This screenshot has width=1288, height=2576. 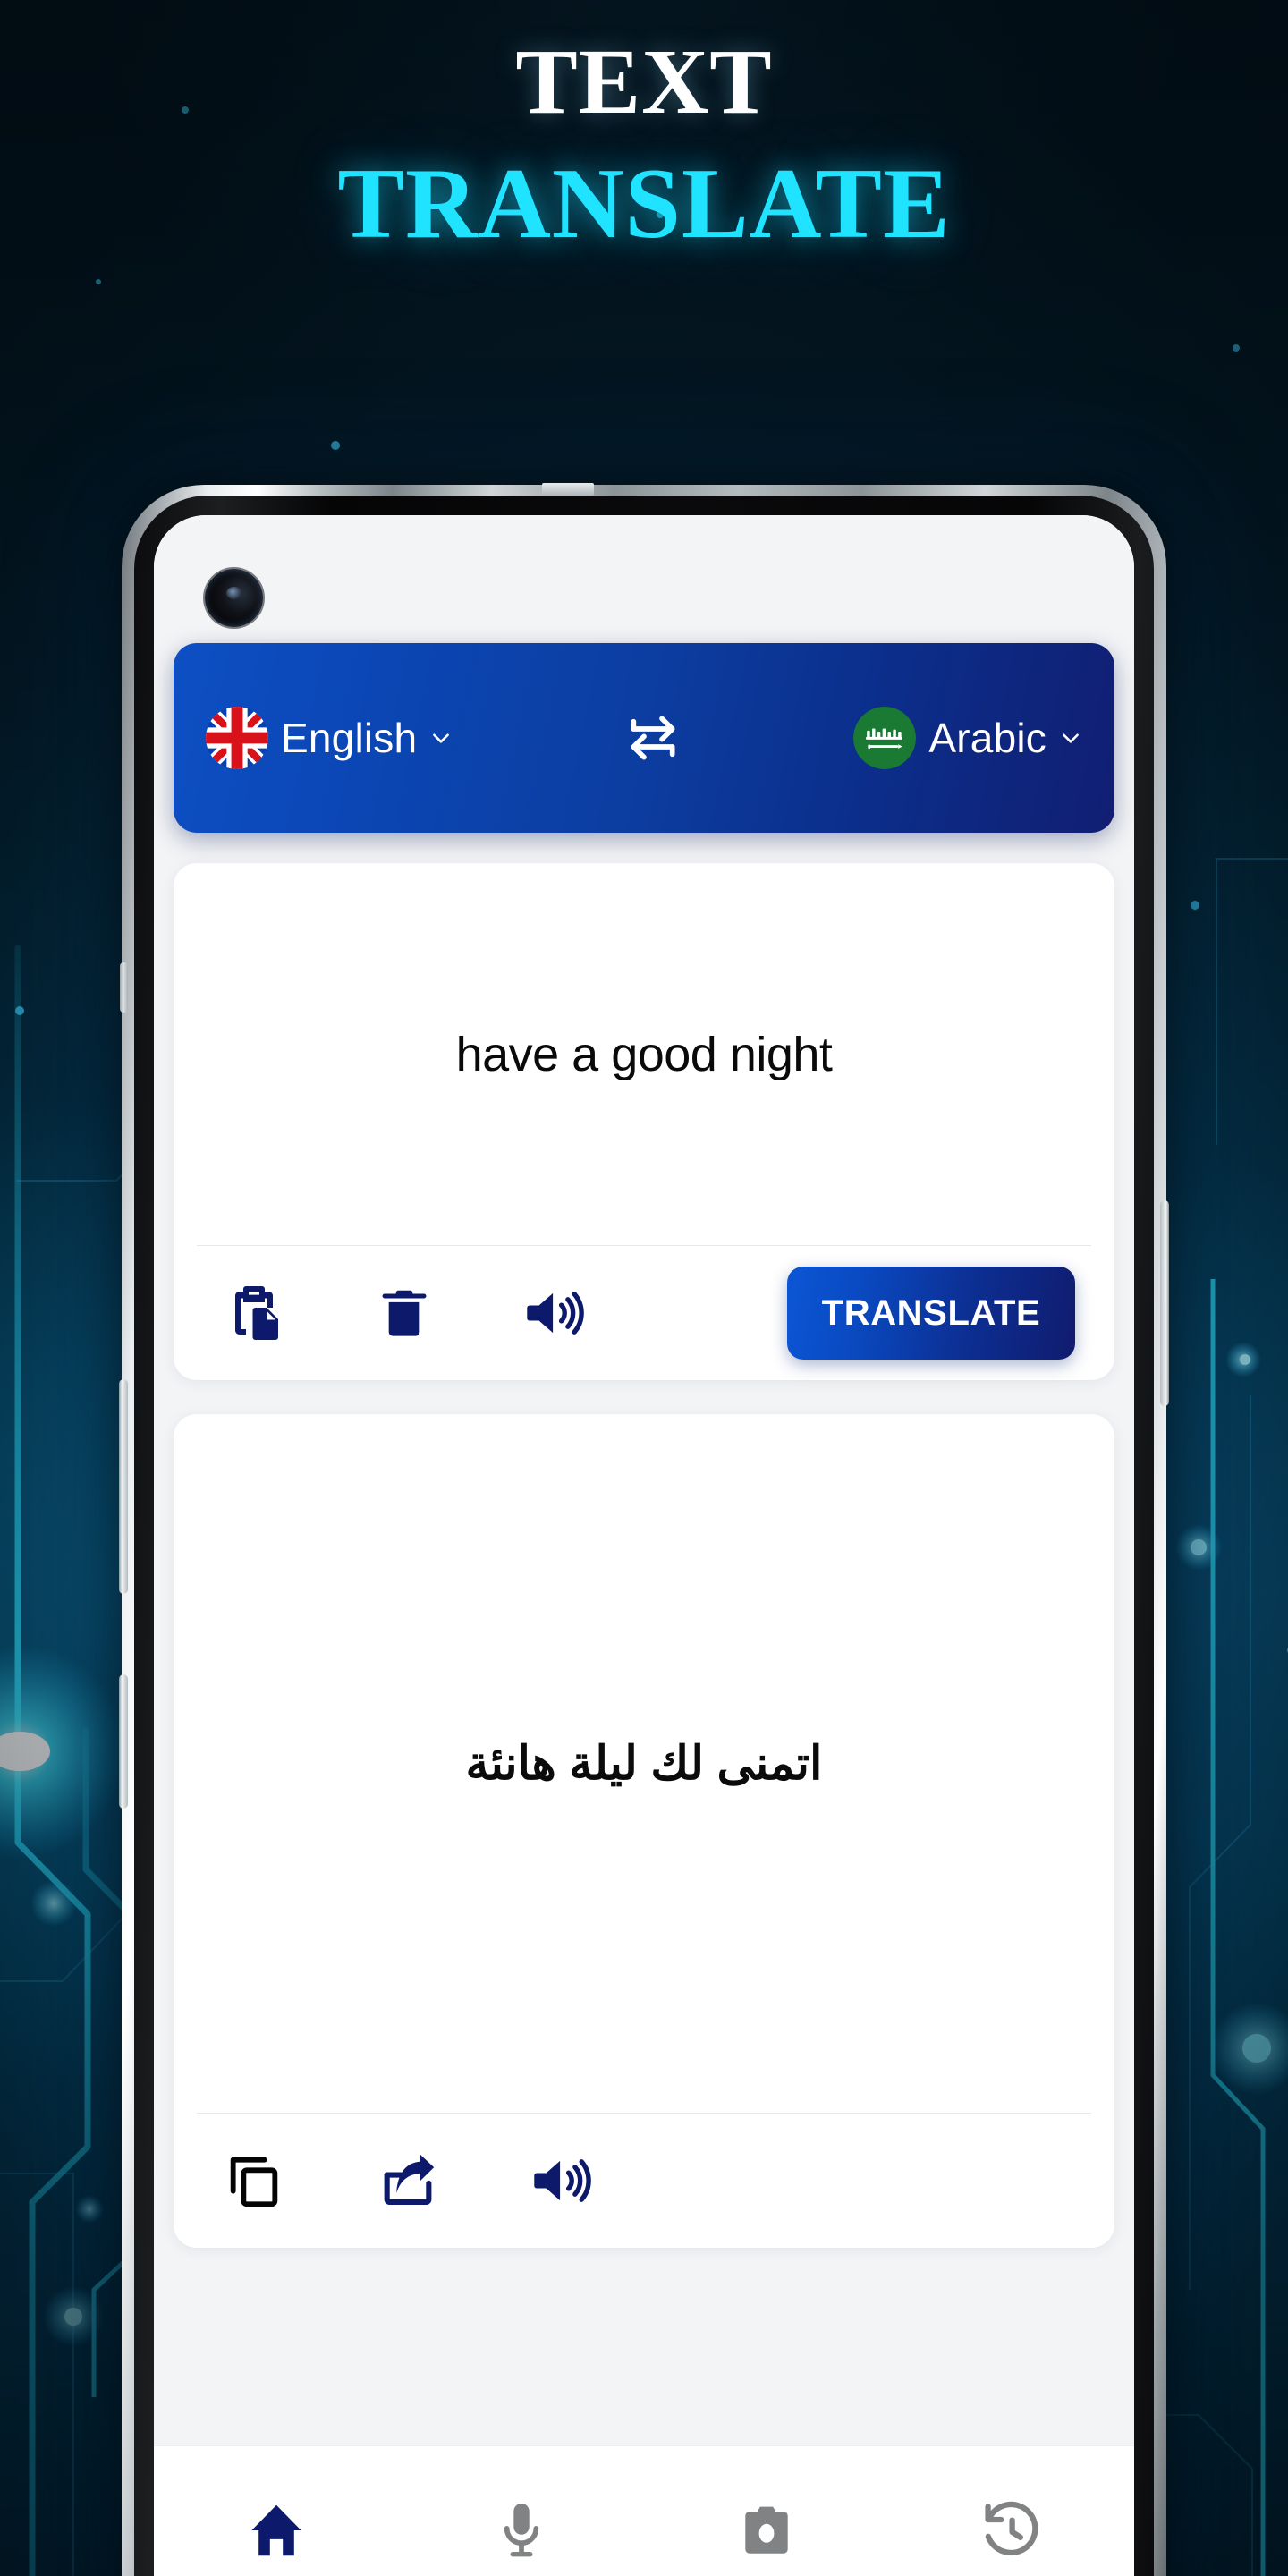 I want to click on translated-text-value: اتمنى لك ليلة هانئة, so click(x=644, y=1763).